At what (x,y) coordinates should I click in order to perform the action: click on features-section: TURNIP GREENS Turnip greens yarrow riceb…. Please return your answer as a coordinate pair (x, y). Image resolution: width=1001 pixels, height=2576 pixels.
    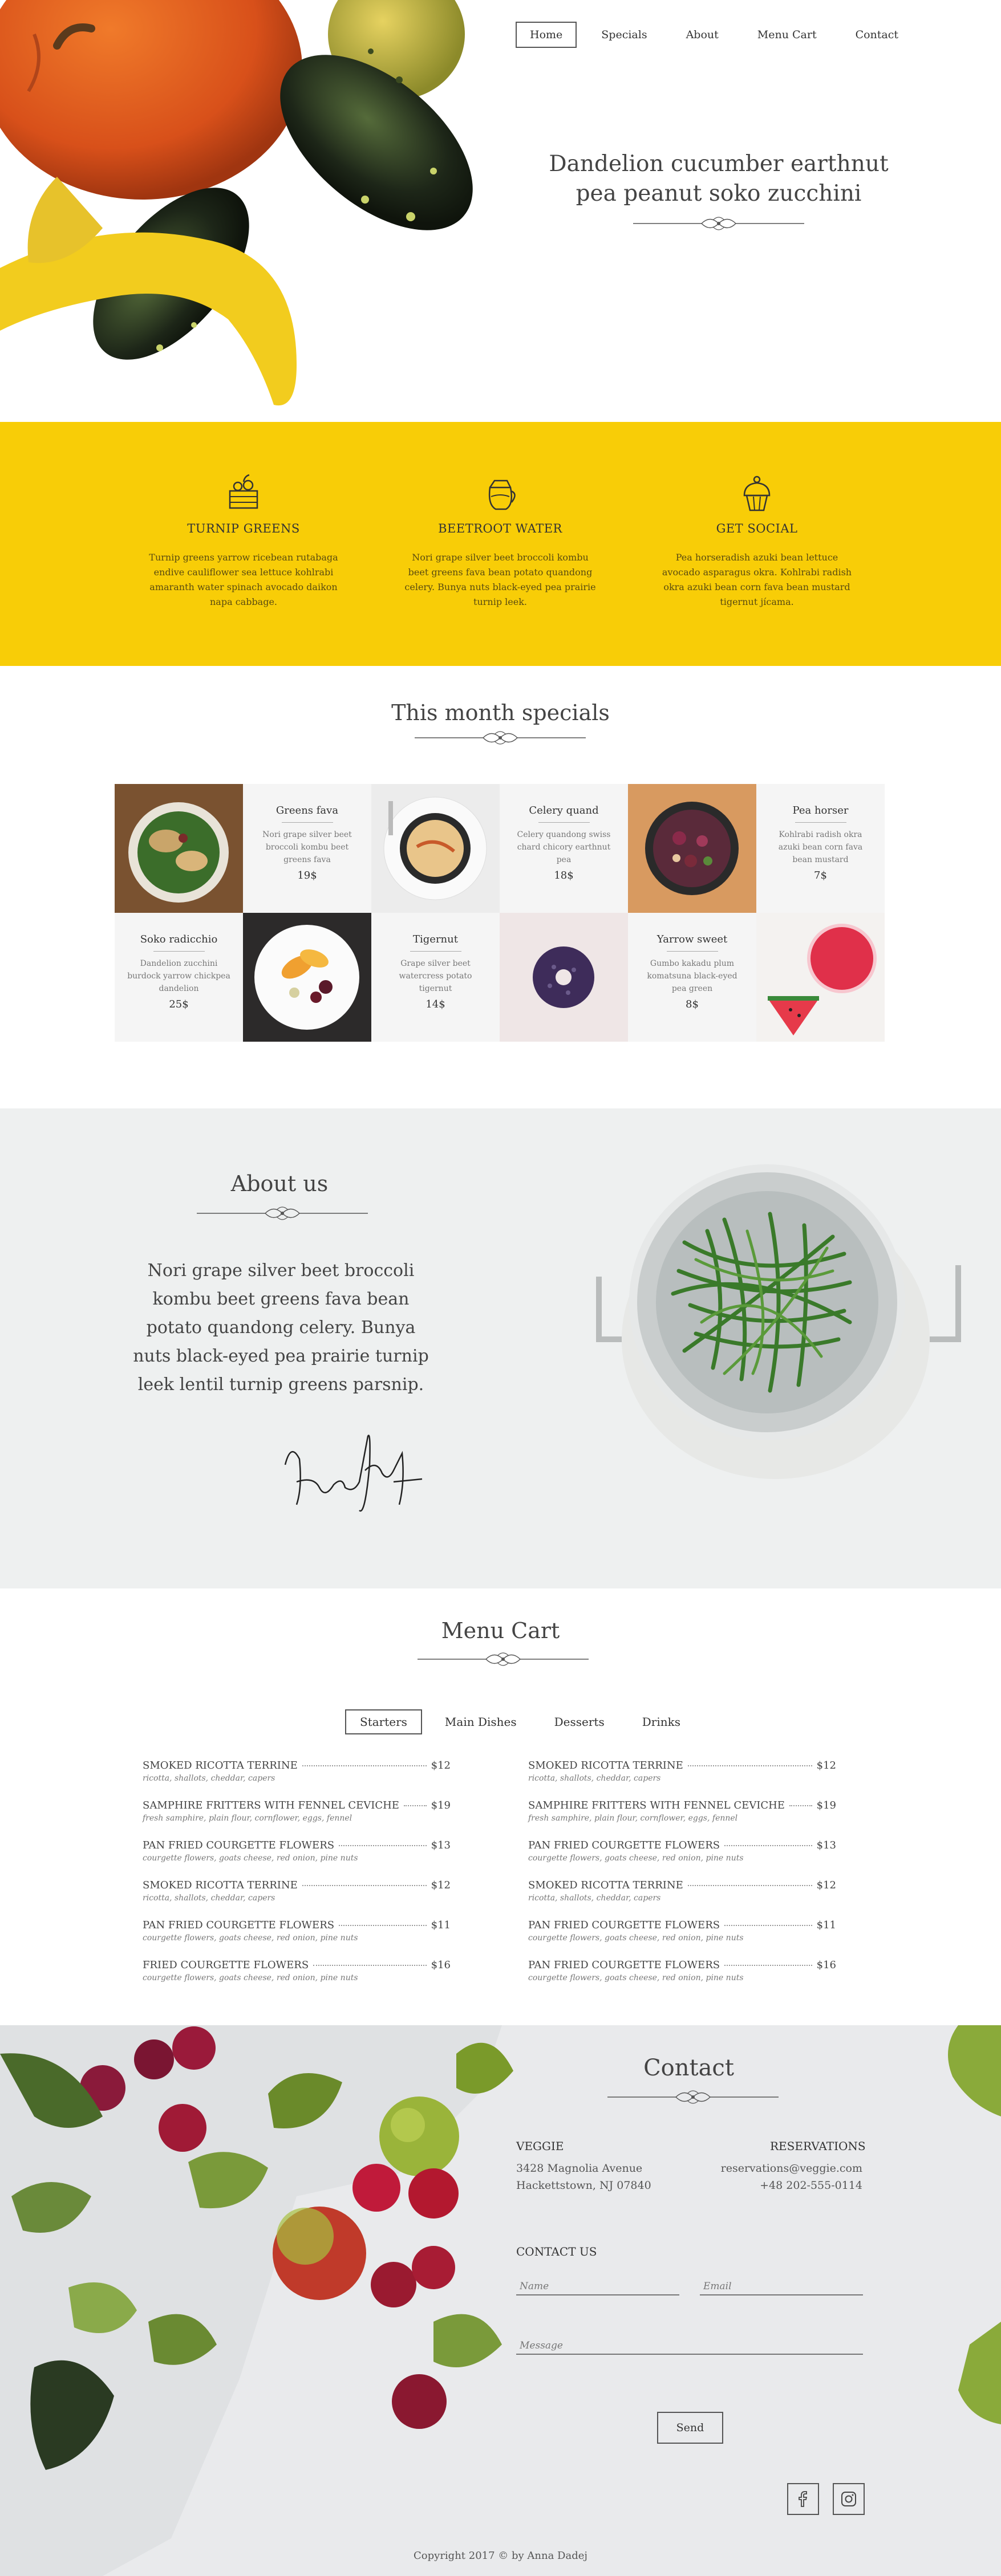
    Looking at the image, I should click on (501, 544).